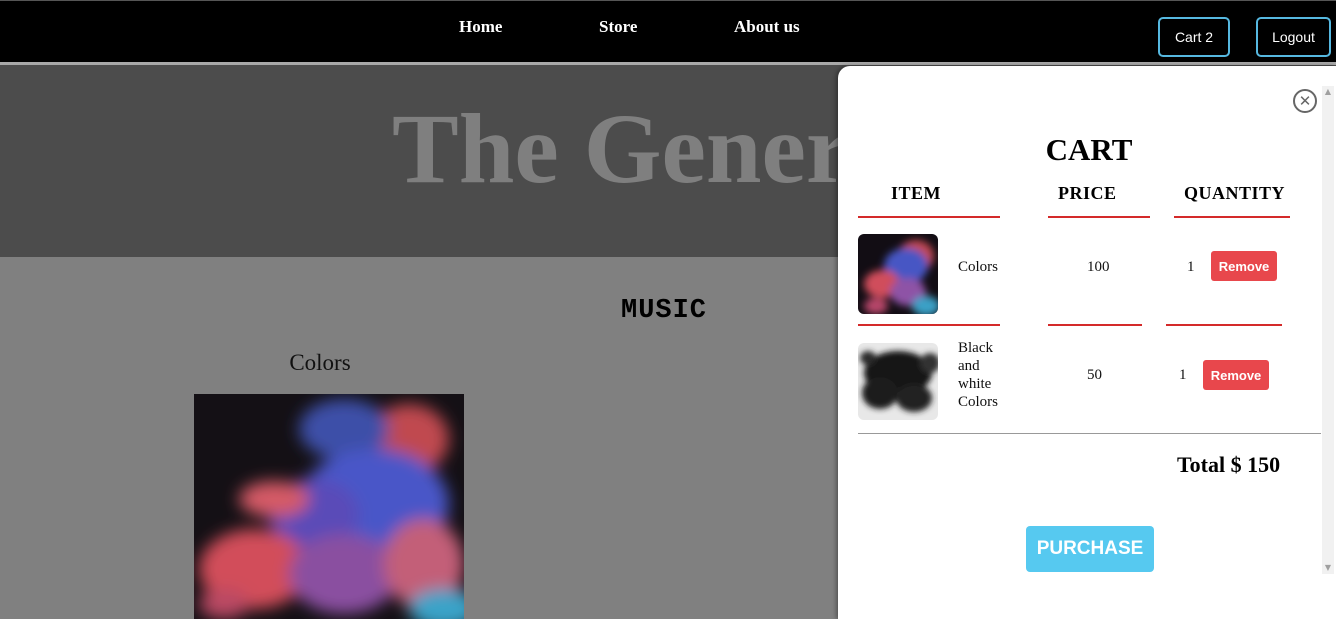 The image size is (1336, 619). I want to click on header-item: ITEM, so click(916, 193).